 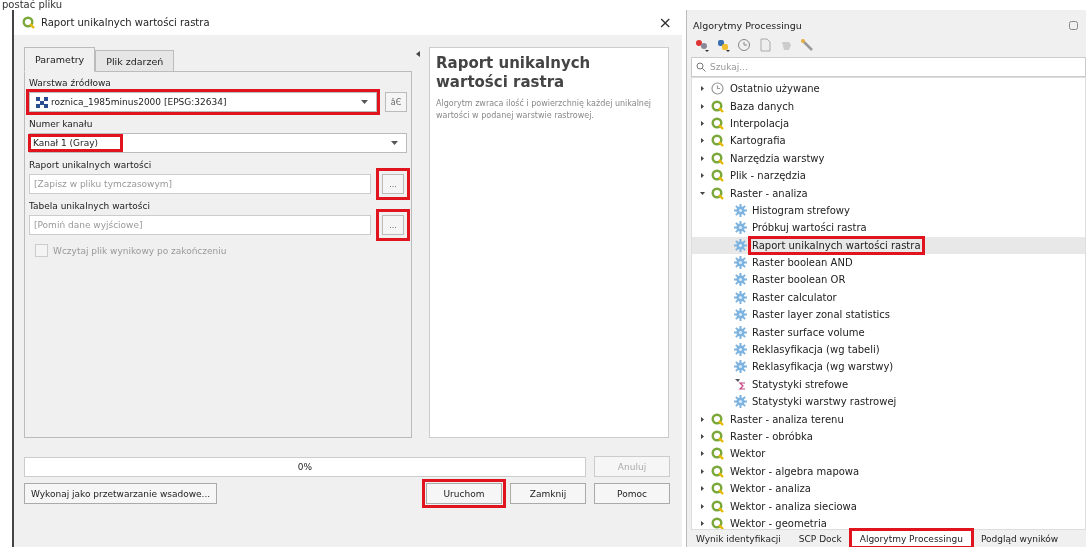 What do you see at coordinates (140, 250) in the screenshot?
I see `checkbox-label: Wczytaj plik wynikowy po zakończeniu` at bounding box center [140, 250].